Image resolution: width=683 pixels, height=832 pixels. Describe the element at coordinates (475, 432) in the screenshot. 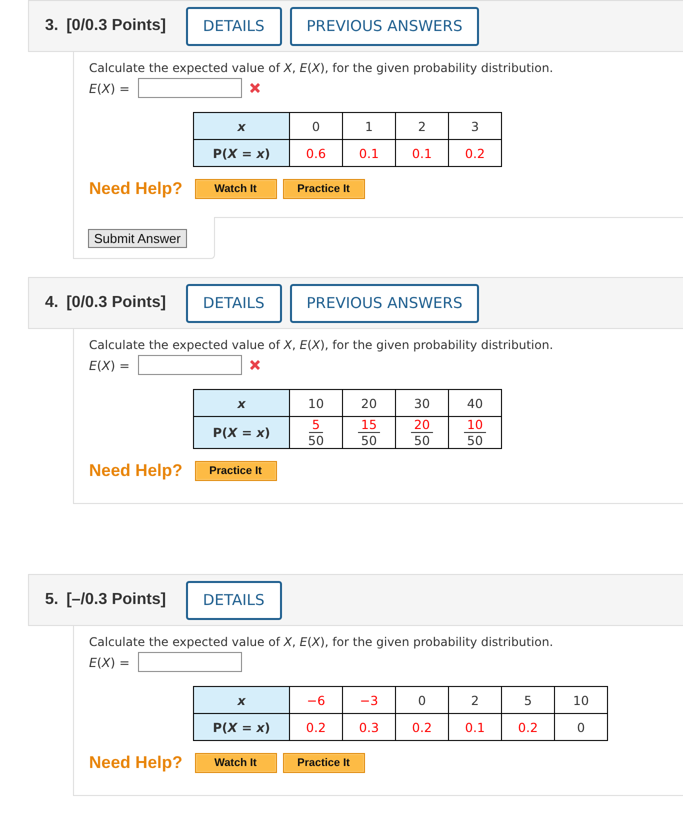

I see `fraction-value: 10 50` at that location.